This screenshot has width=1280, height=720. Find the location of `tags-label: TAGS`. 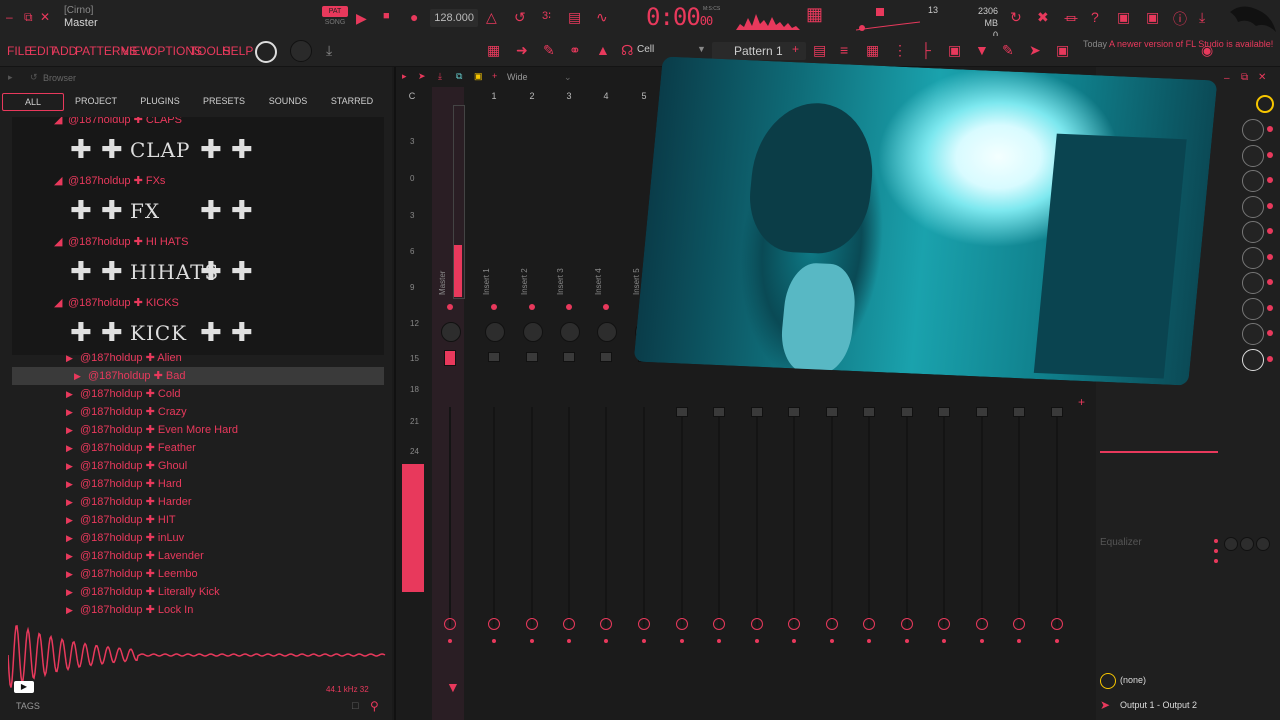

tags-label: TAGS is located at coordinates (28, 706).